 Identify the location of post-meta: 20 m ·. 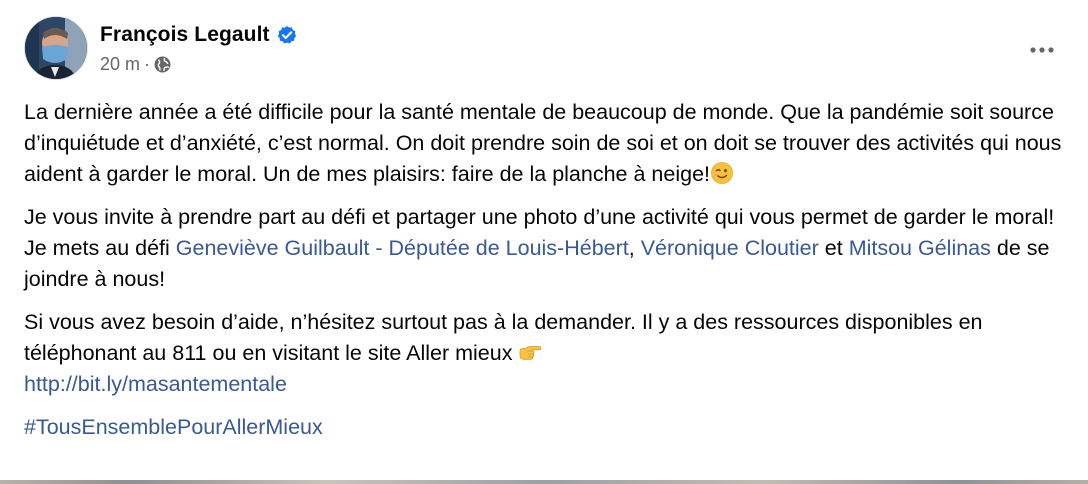
(198, 64).